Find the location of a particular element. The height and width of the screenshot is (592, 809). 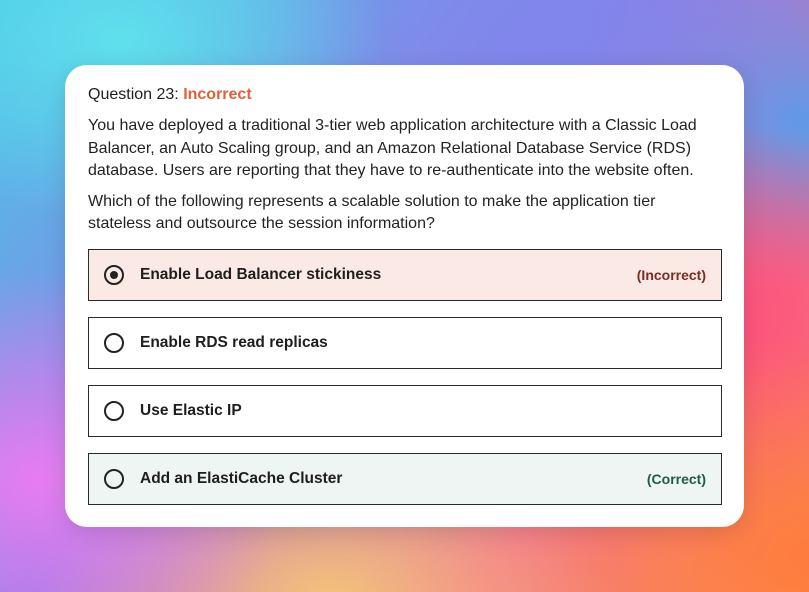

radio-selected-icon is located at coordinates (114, 275).